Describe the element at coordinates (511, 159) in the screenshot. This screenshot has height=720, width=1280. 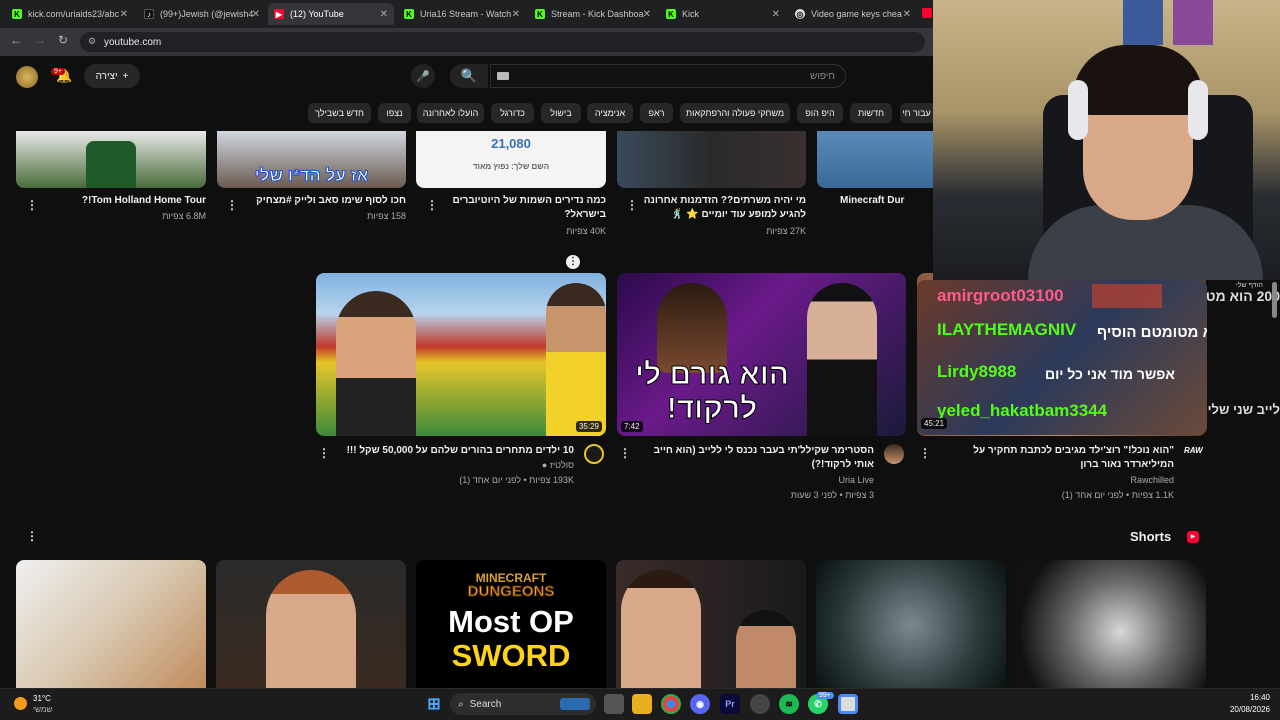
I see `video-thumbnail: 21,080 השם שלך: נפוץ מאוד` at that location.